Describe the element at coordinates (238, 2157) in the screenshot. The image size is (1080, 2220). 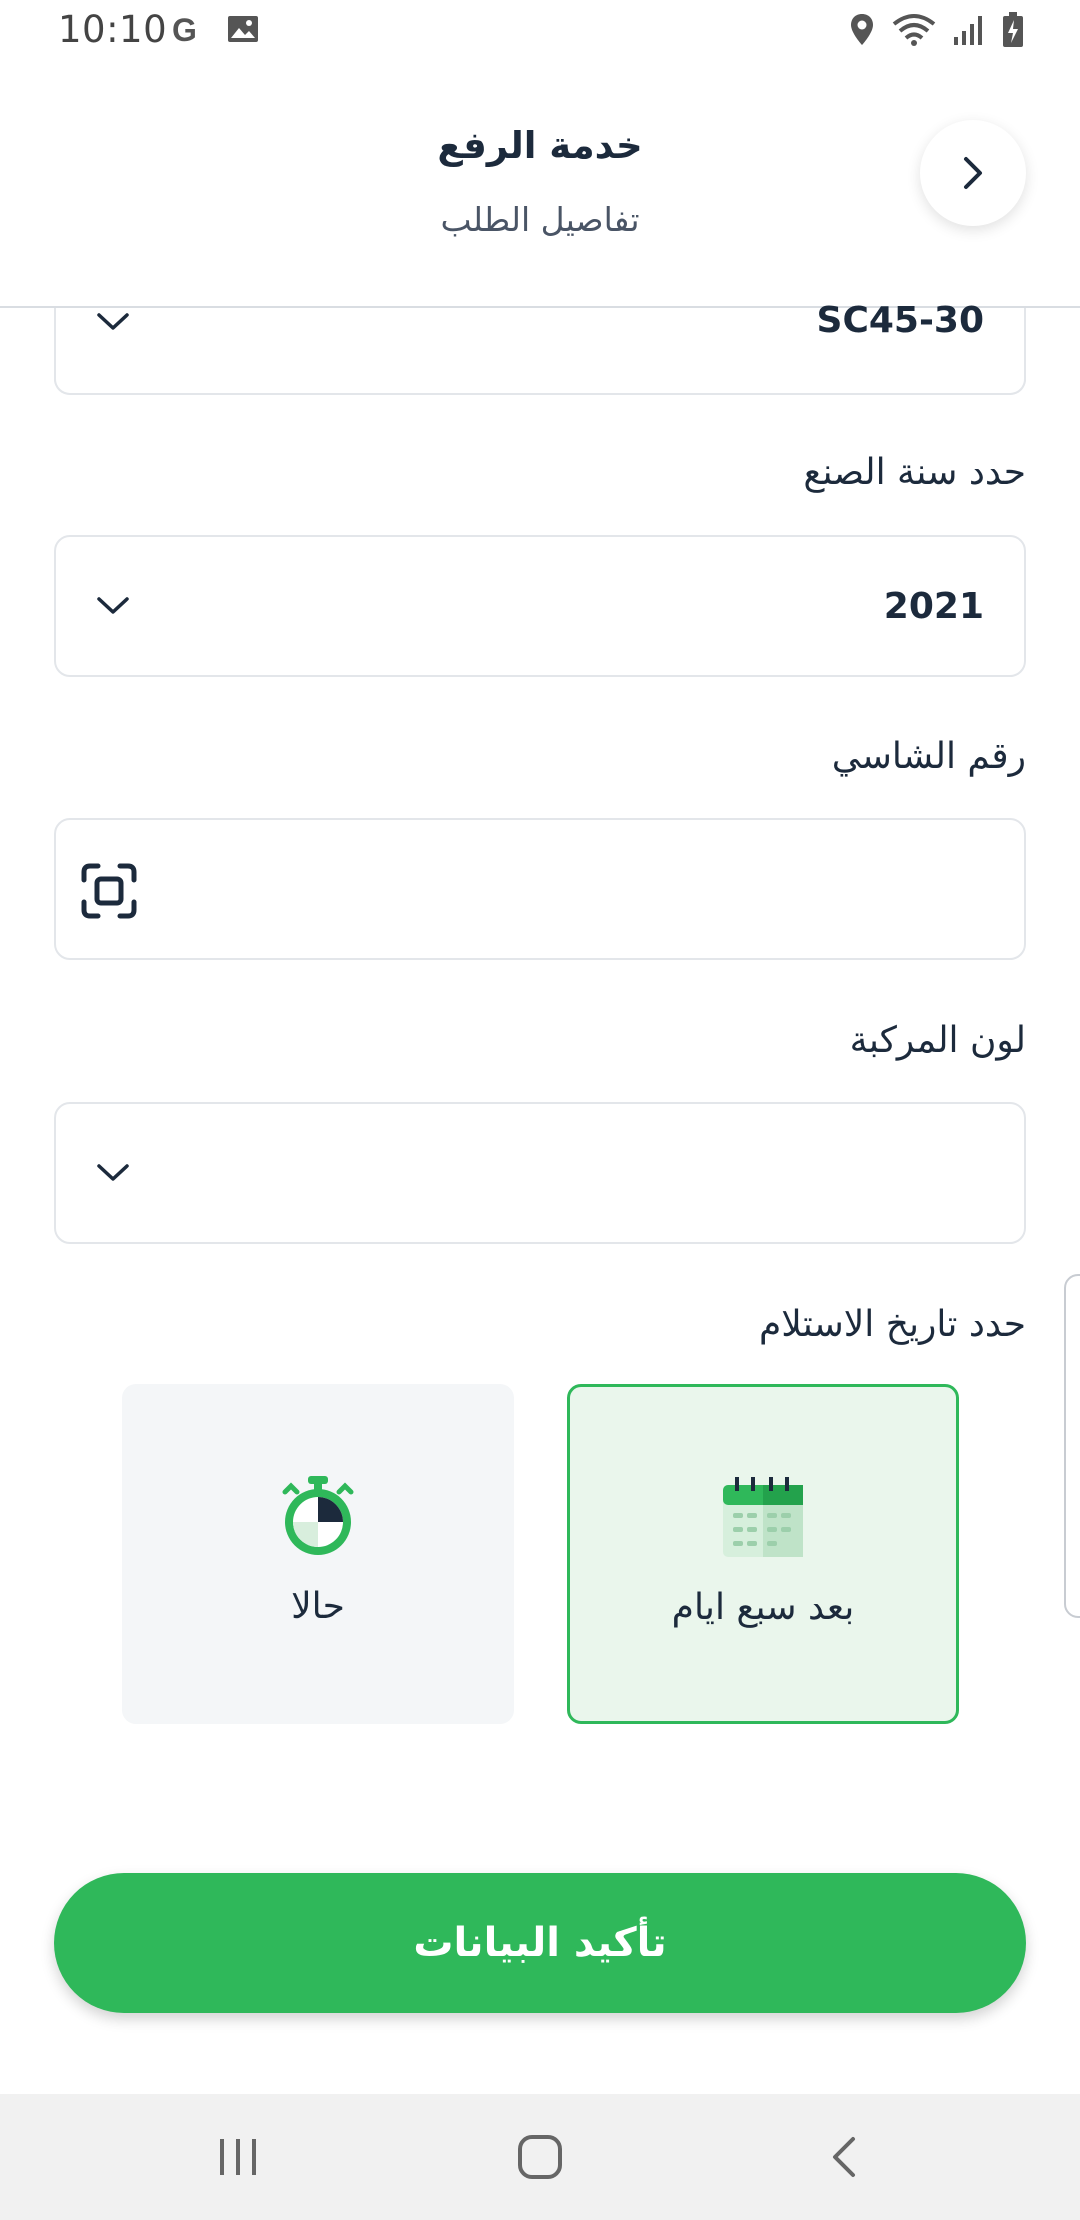
I see `recent-apps-icon` at that location.